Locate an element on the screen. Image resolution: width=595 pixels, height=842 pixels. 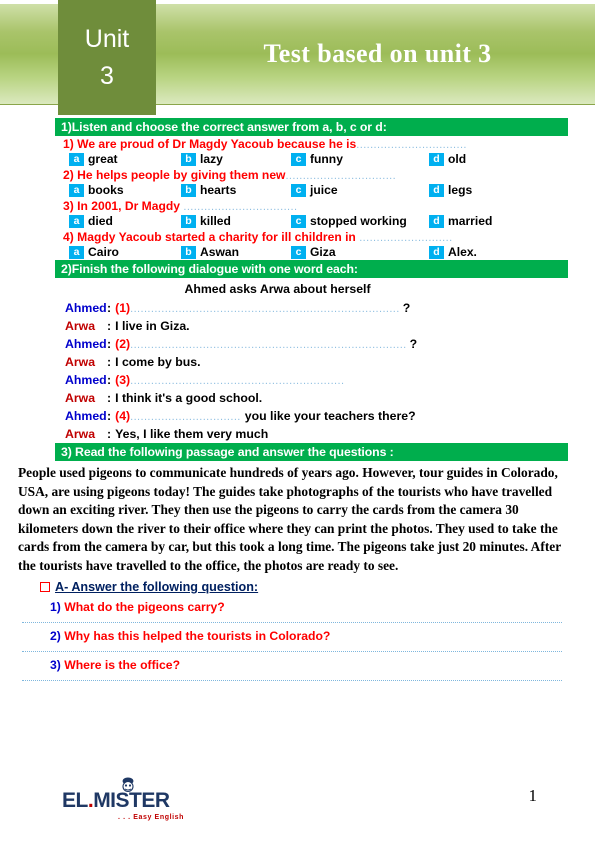
dialogue-line-tail: you like your teachers there? is located at coordinates (330, 416).